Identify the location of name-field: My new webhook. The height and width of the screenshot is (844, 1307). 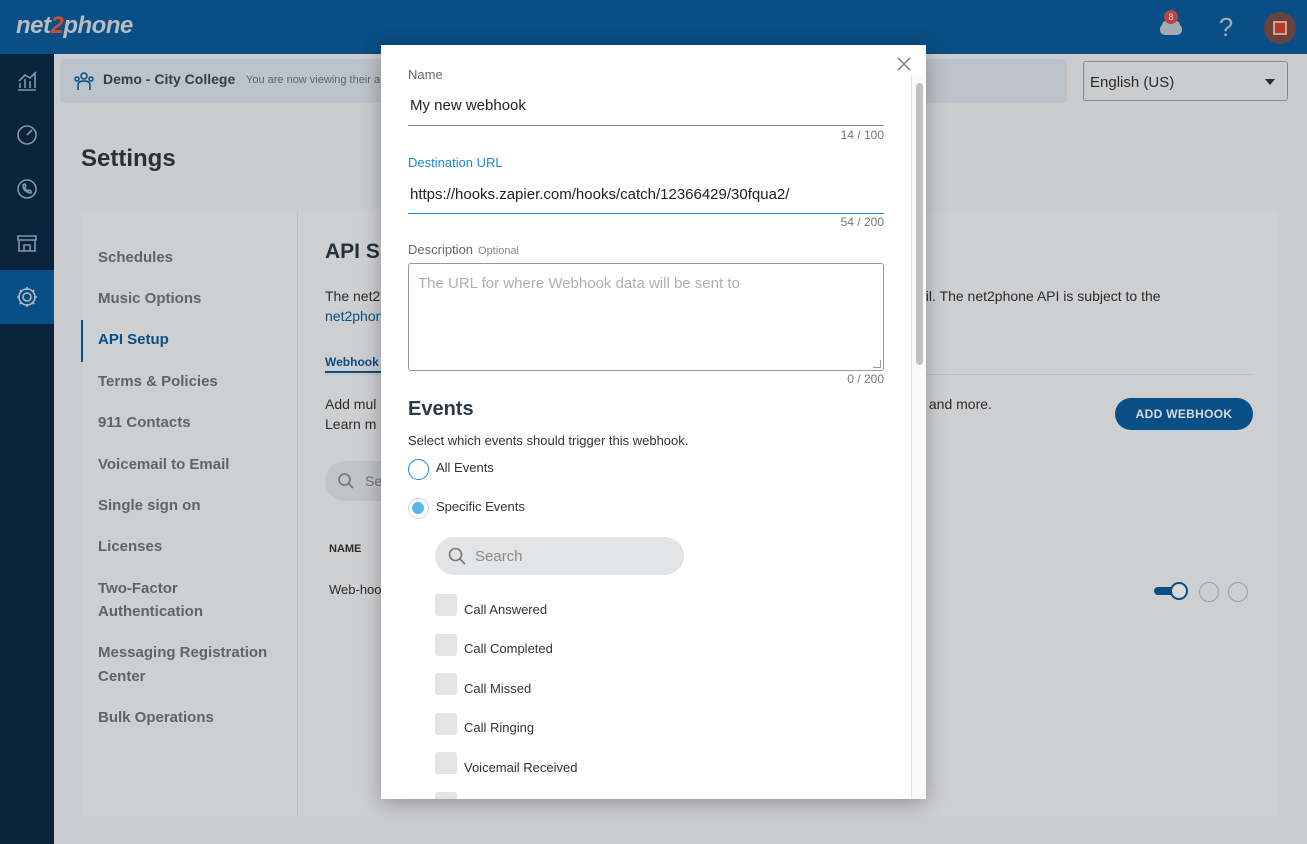
(468, 105).